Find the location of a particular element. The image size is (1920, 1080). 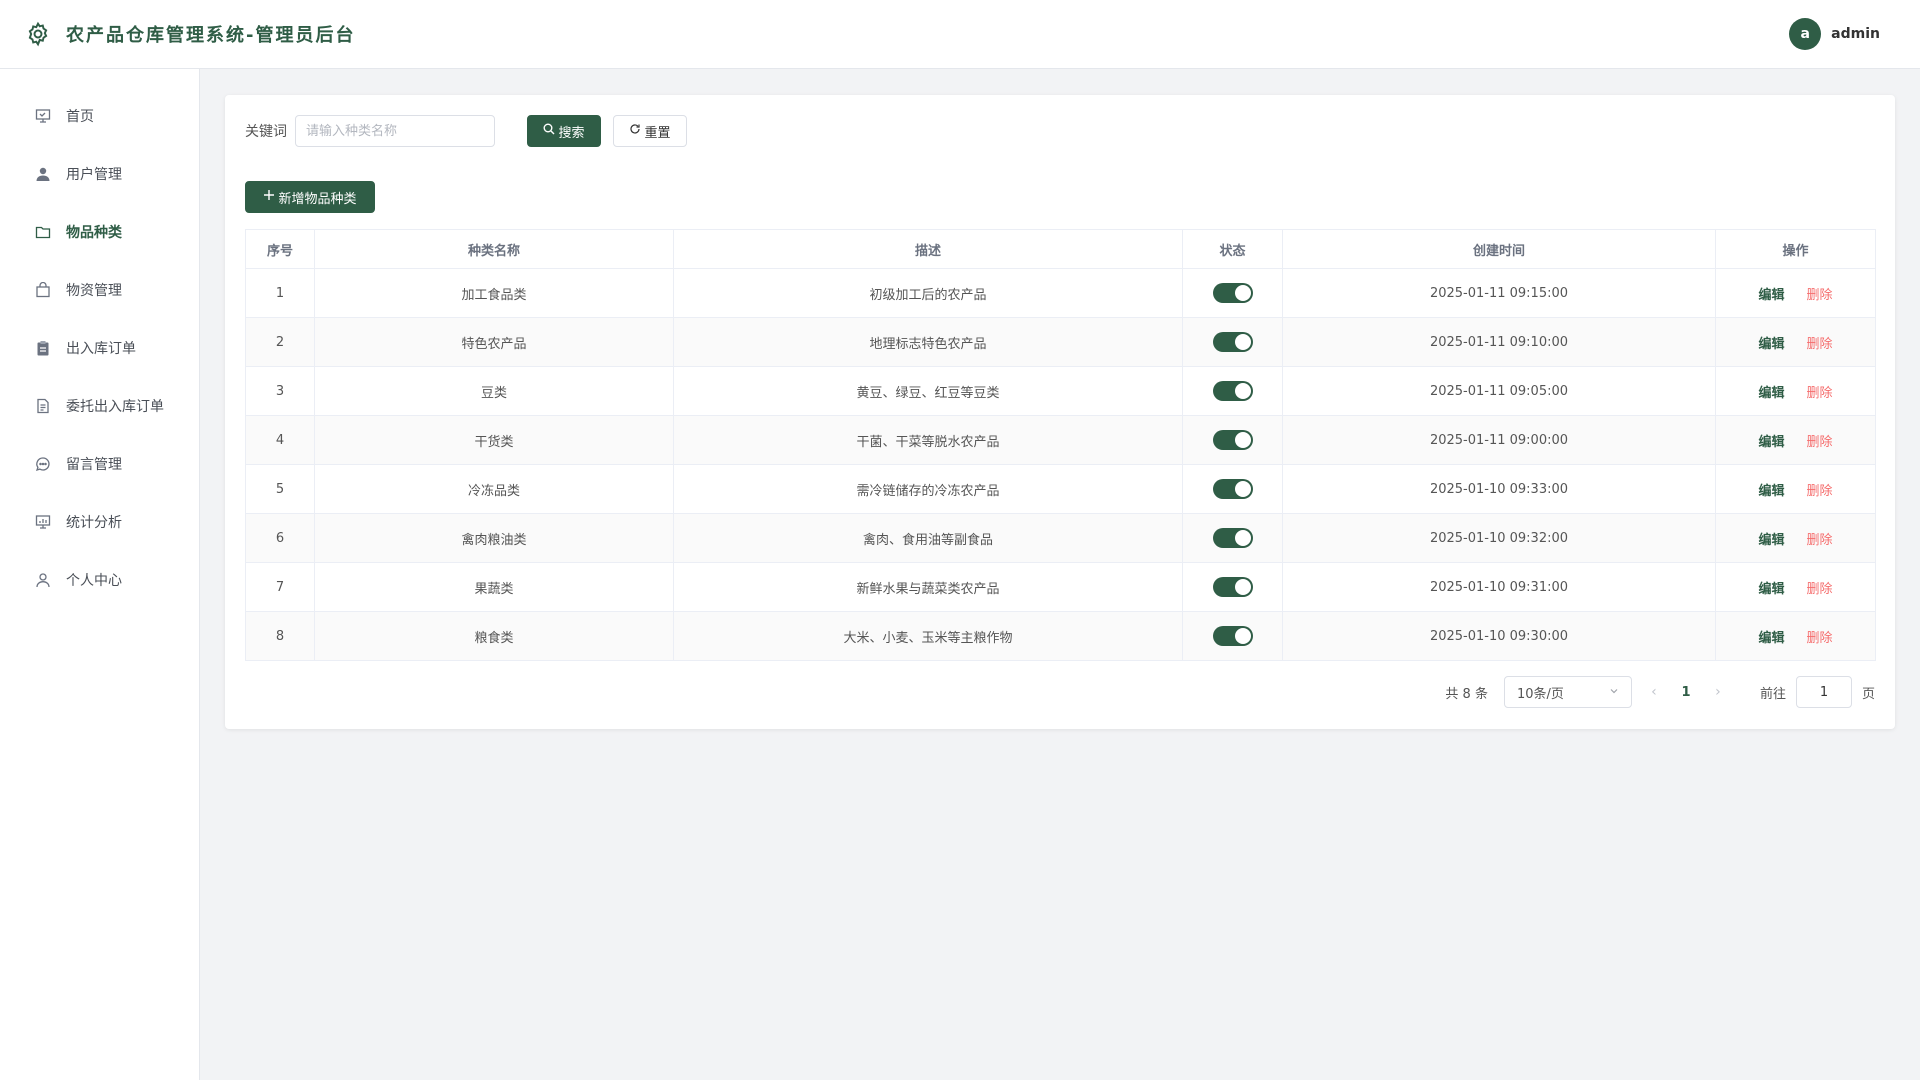

sidebar-item-messages: 留言管理 is located at coordinates (99, 464).